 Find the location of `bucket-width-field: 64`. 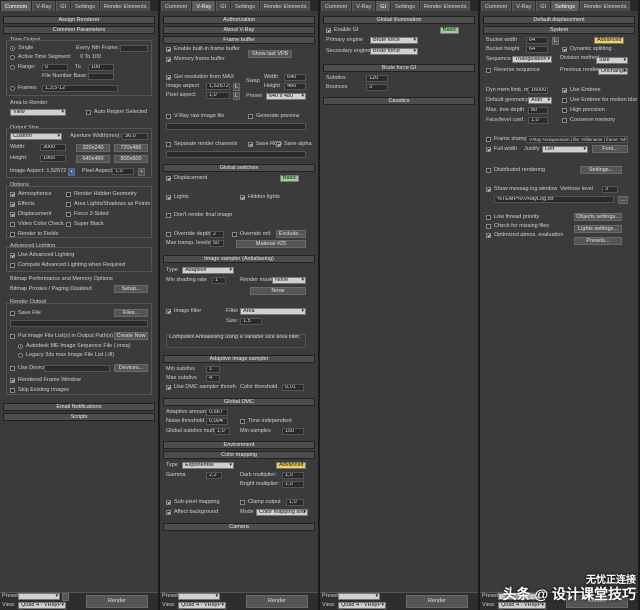

bucket-width-field: 64 is located at coordinates (537, 40).